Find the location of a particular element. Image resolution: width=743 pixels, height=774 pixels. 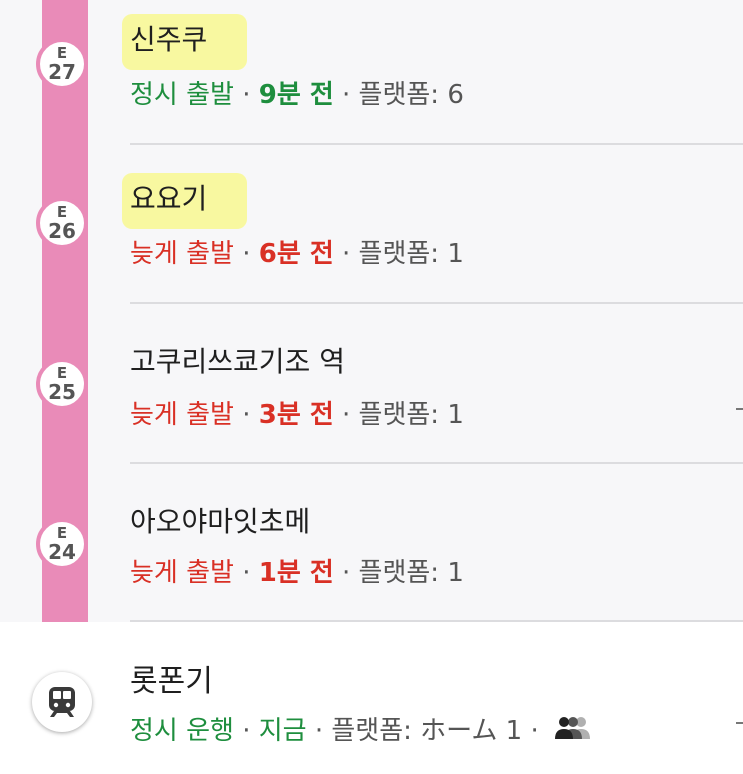

departure-time: 6분 전 is located at coordinates (296, 254).